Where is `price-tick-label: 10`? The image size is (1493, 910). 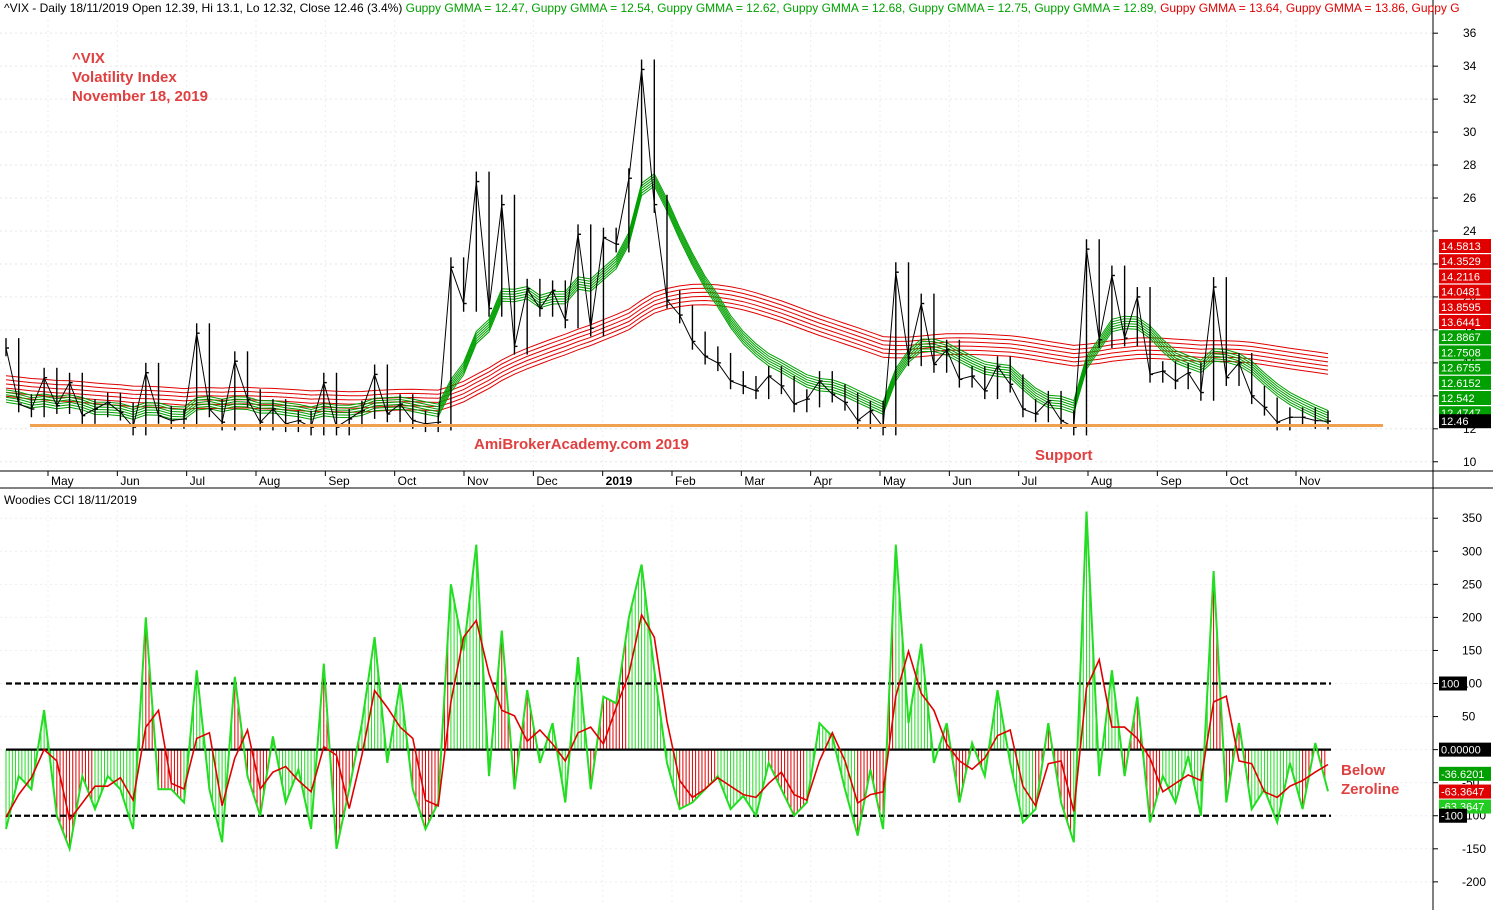 price-tick-label: 10 is located at coordinates (1470, 462).